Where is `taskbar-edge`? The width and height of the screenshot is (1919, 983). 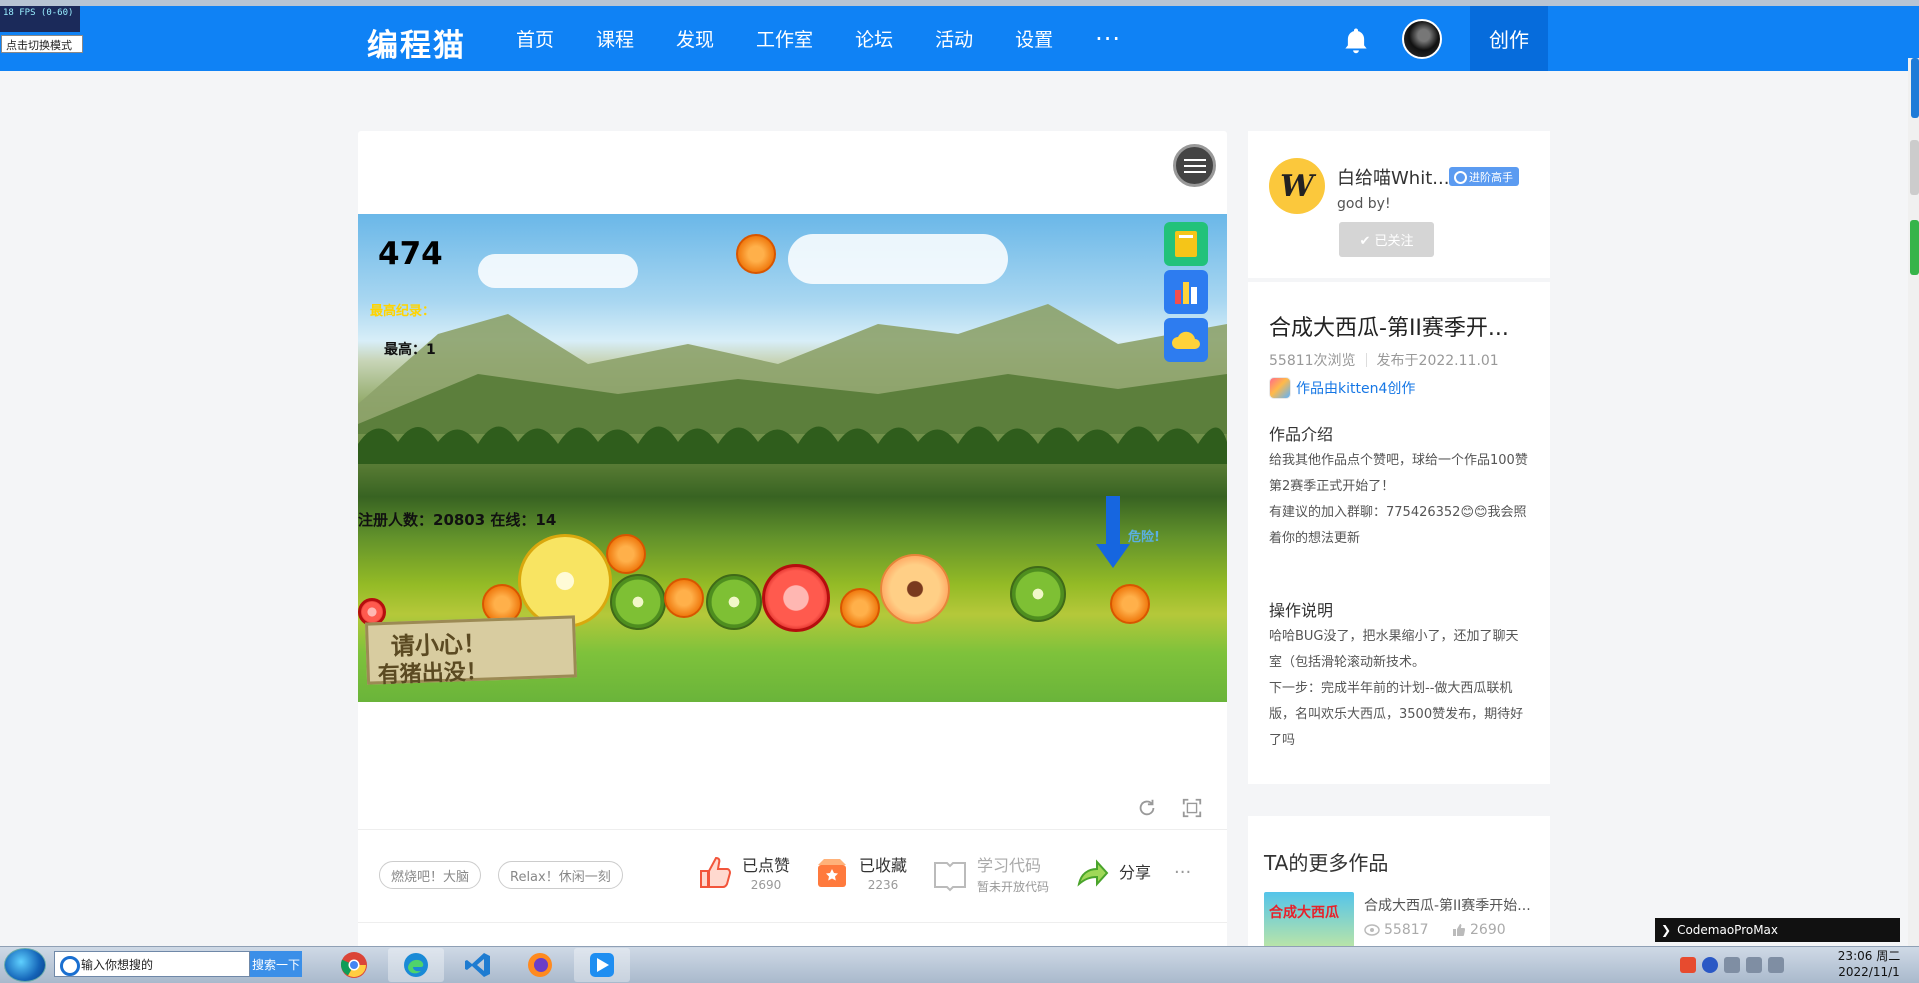
taskbar-edge is located at coordinates (416, 965).